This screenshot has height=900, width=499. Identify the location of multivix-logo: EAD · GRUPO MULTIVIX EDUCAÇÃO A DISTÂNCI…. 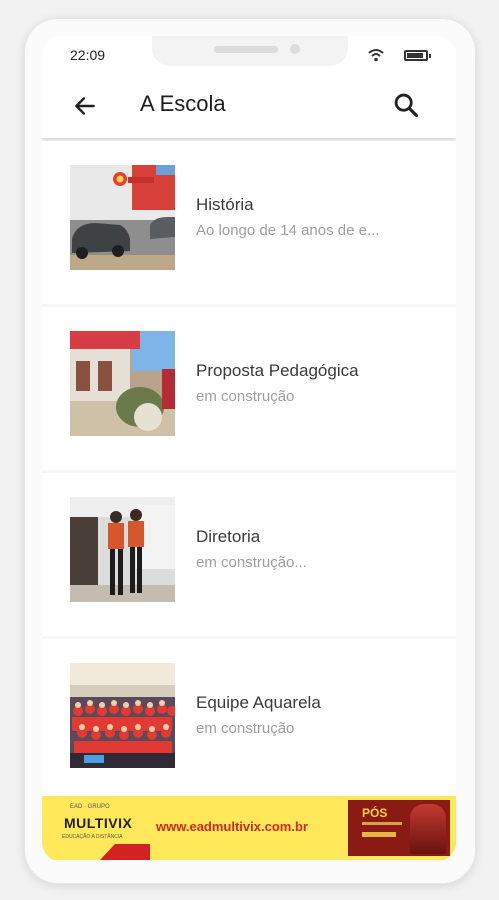
(97, 828).